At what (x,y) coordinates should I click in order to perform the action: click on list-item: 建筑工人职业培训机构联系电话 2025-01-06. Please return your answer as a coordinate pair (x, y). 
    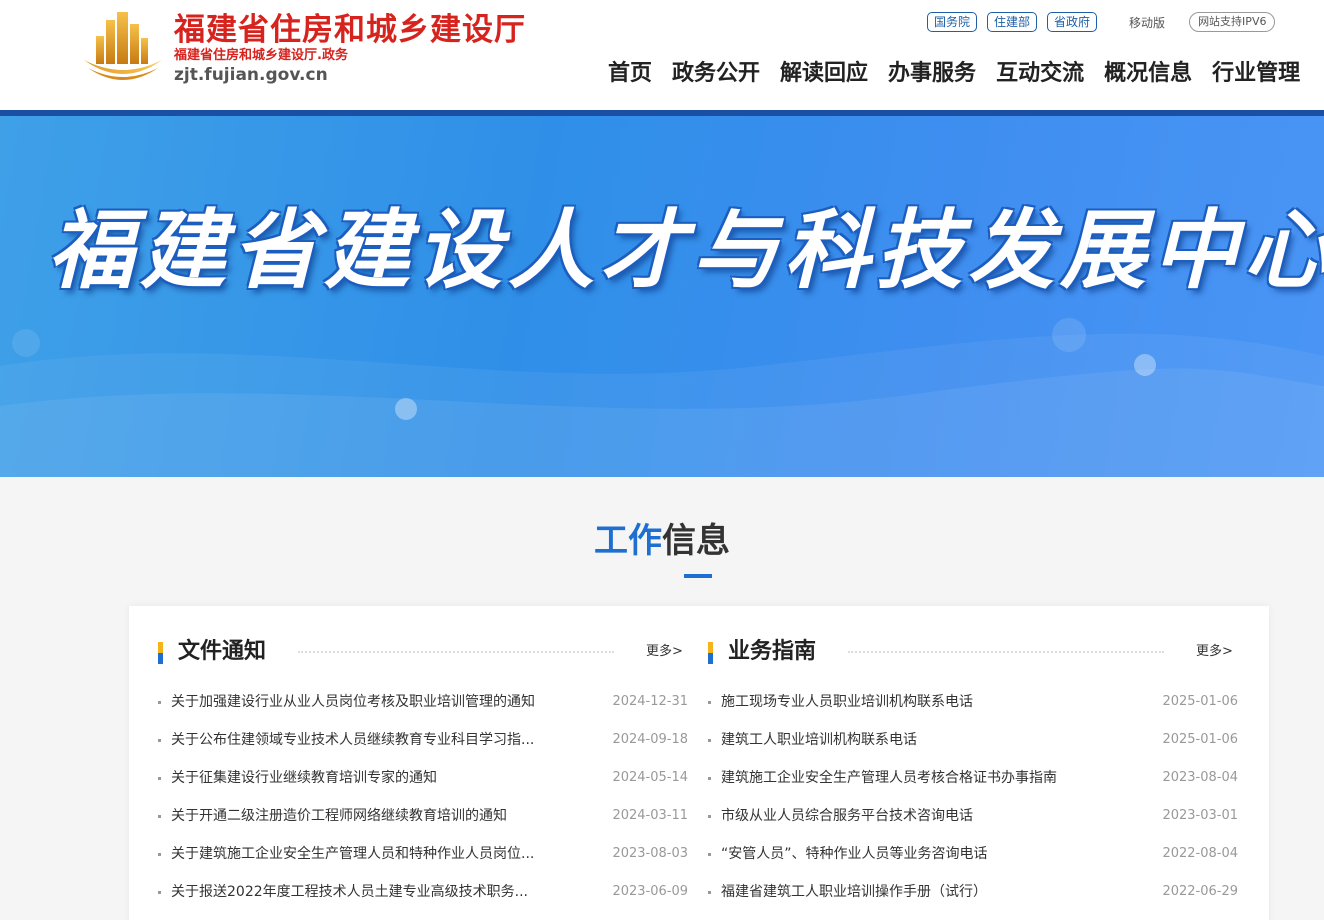
    Looking at the image, I should click on (973, 741).